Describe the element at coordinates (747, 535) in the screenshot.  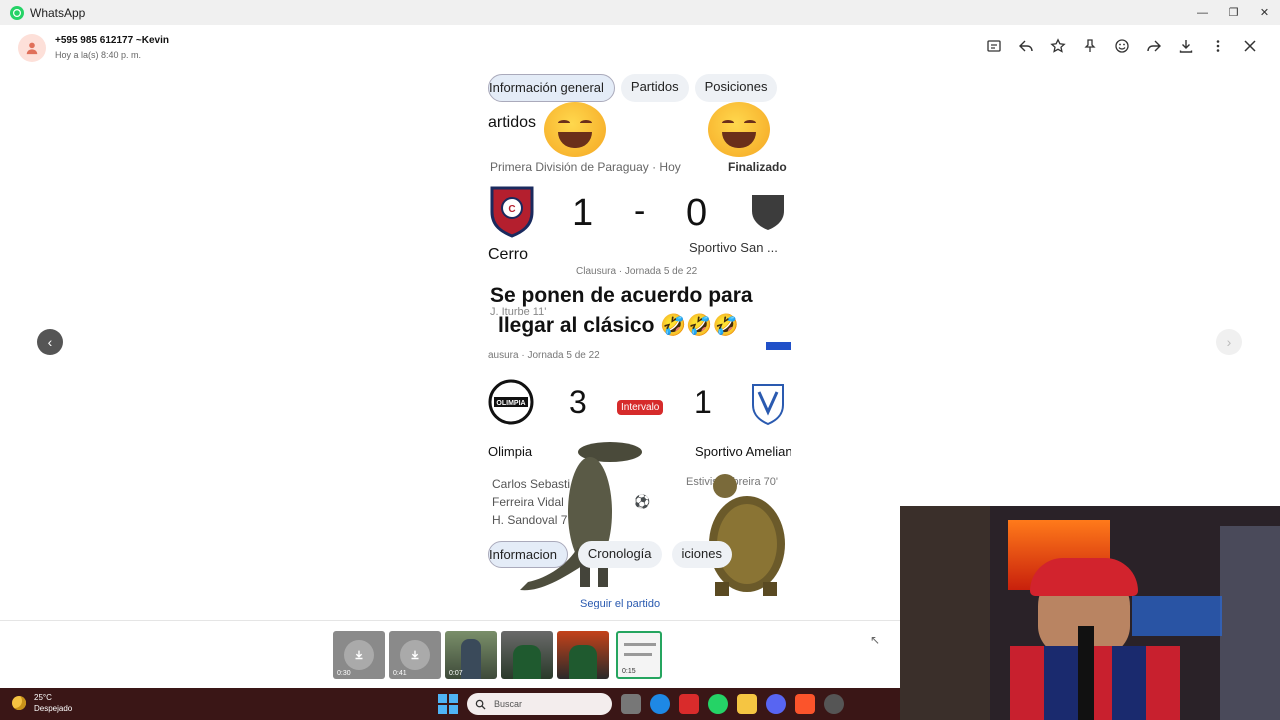
I see `turtle-sticker` at that location.